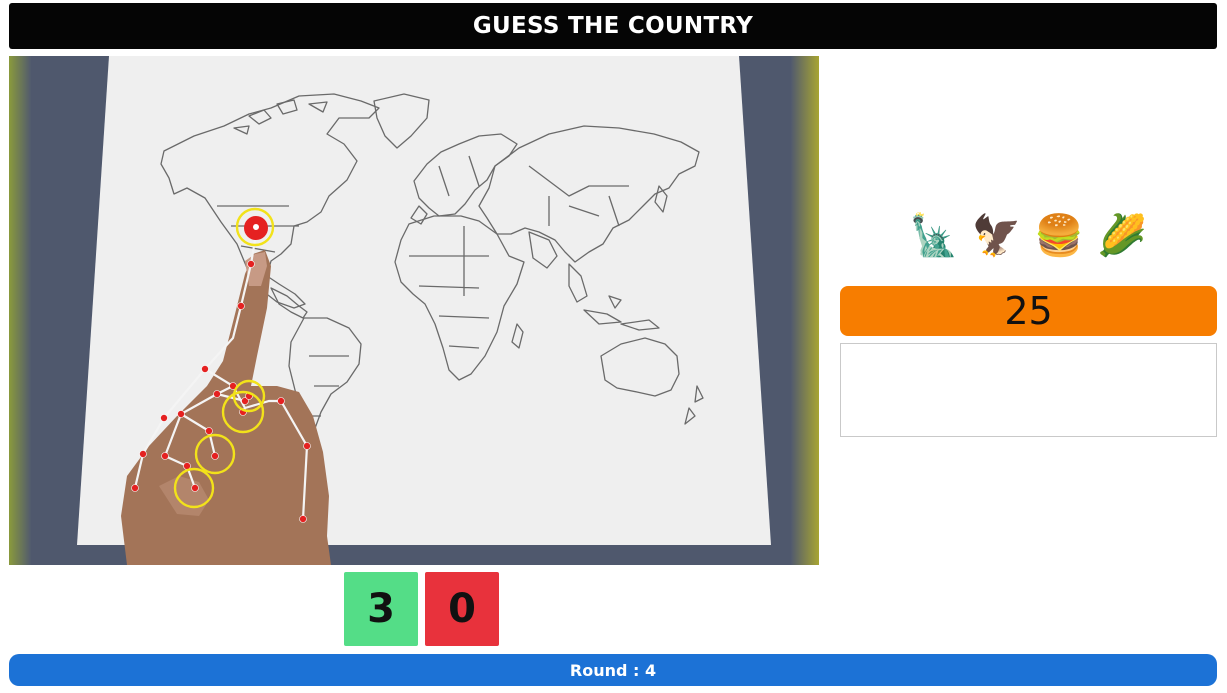  I want to click on countdown-timer: 25, so click(1028, 311).